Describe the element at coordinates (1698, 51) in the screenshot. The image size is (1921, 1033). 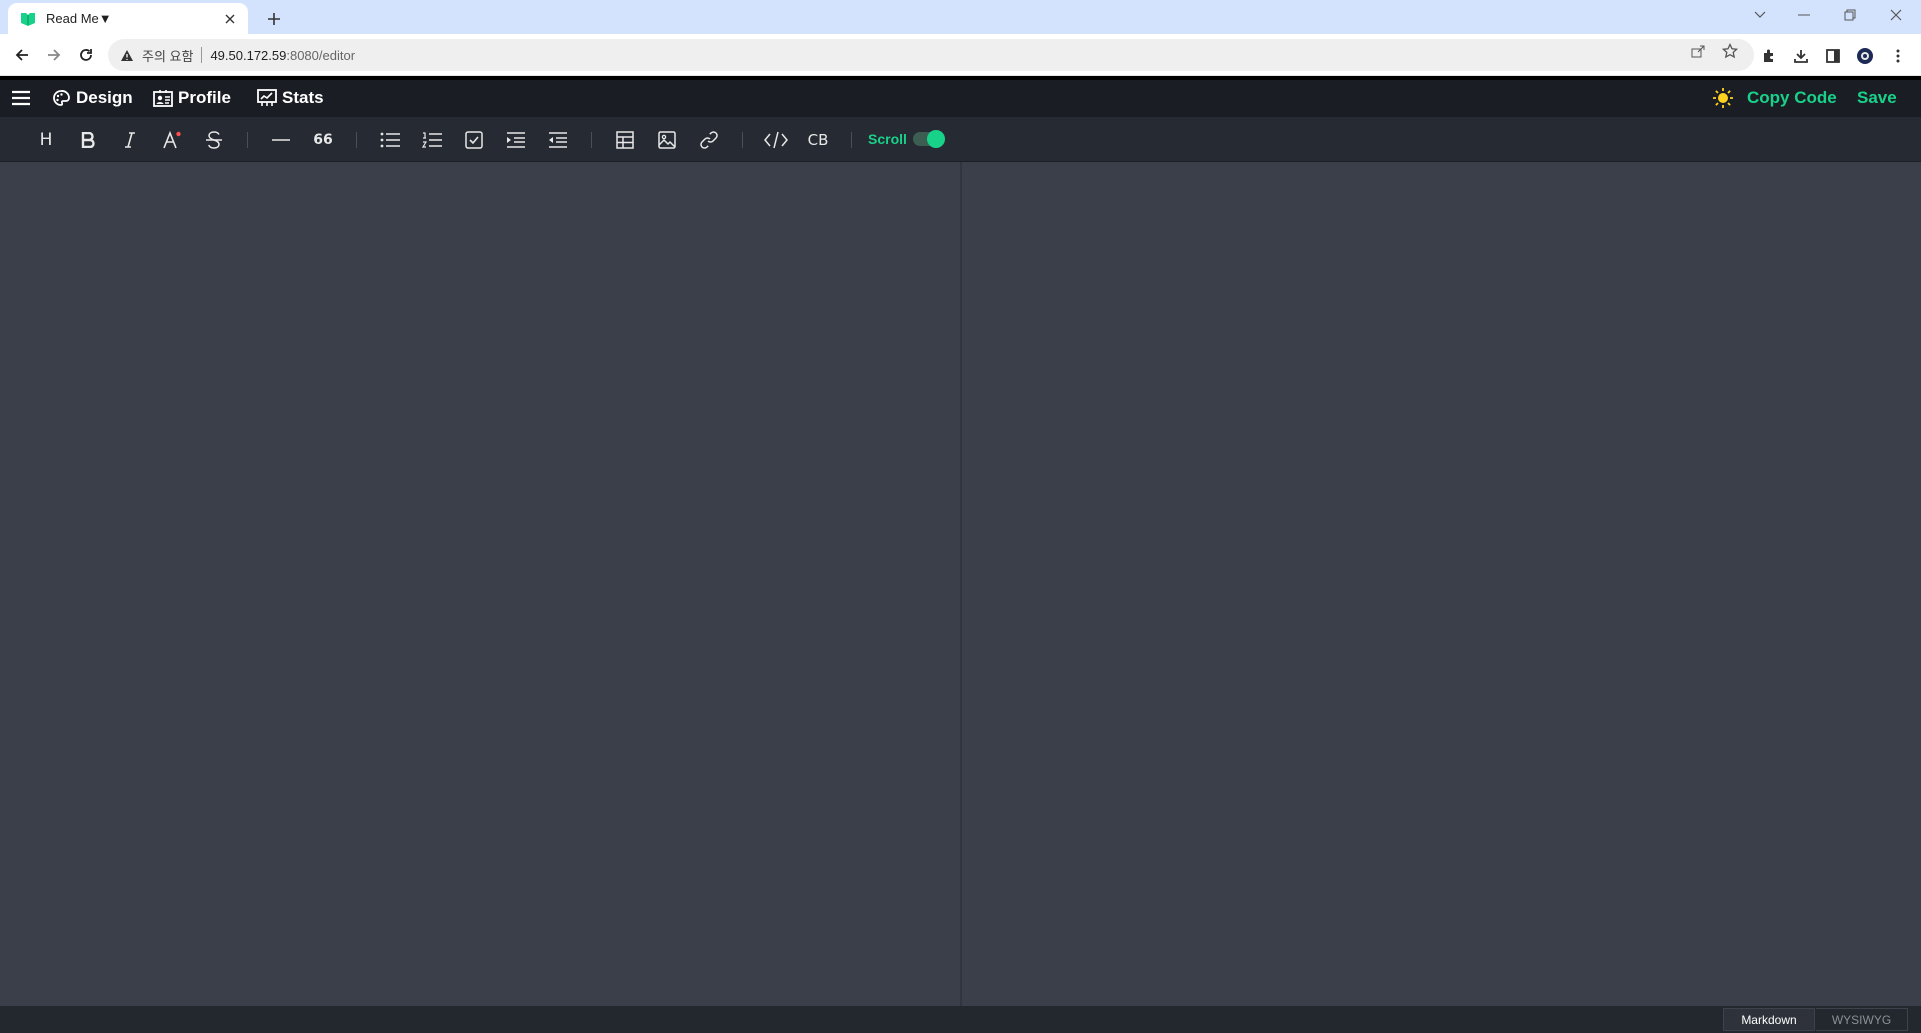
I see `share-icon` at that location.